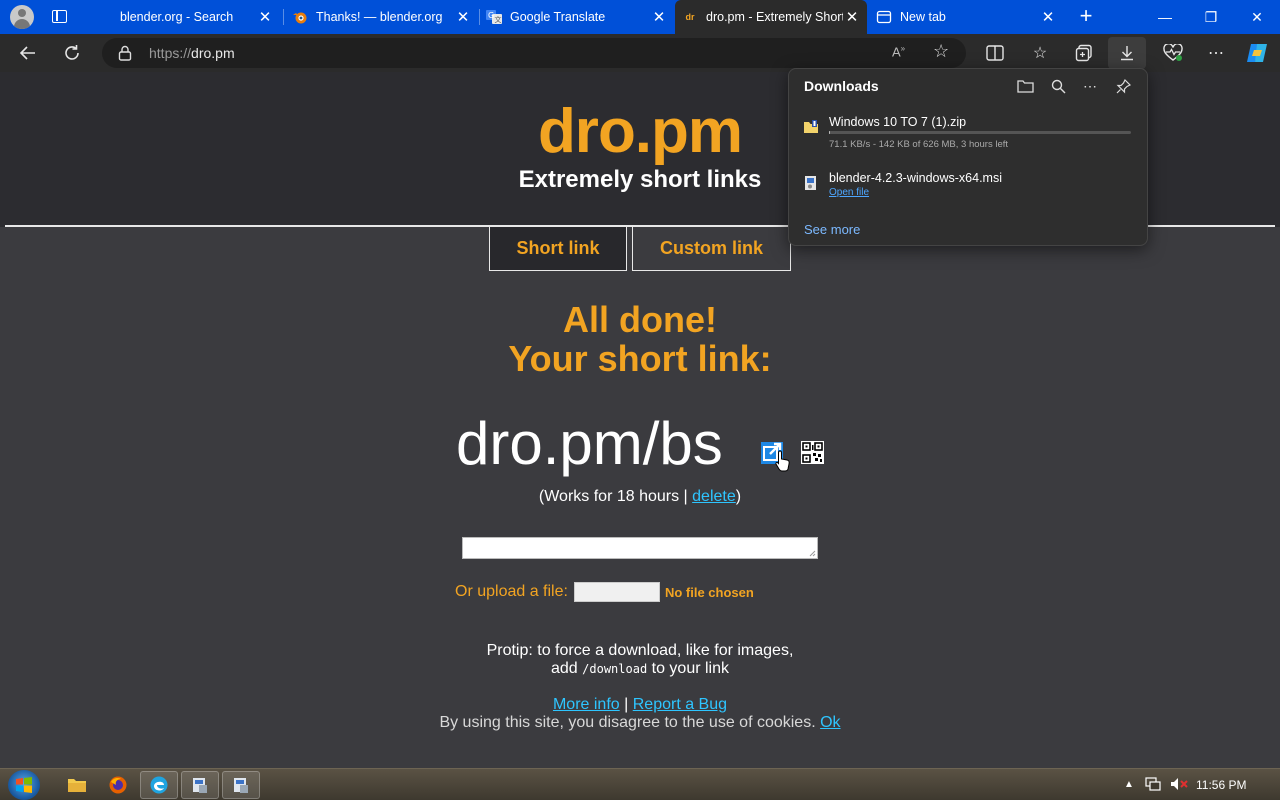 This screenshot has width=1280, height=800. Describe the element at coordinates (381, 17) in the screenshot. I see `tab-blender-thanks: Thanks! — blender.org ✕` at that location.